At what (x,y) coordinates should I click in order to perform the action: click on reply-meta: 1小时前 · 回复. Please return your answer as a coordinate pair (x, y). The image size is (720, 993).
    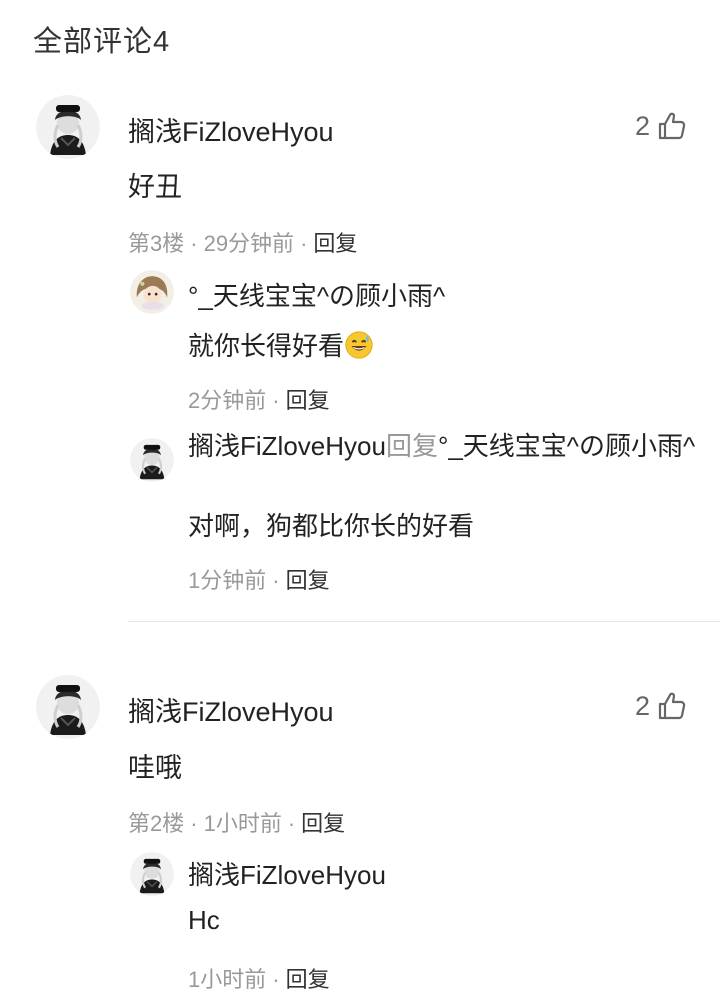
    Looking at the image, I should click on (259, 977).